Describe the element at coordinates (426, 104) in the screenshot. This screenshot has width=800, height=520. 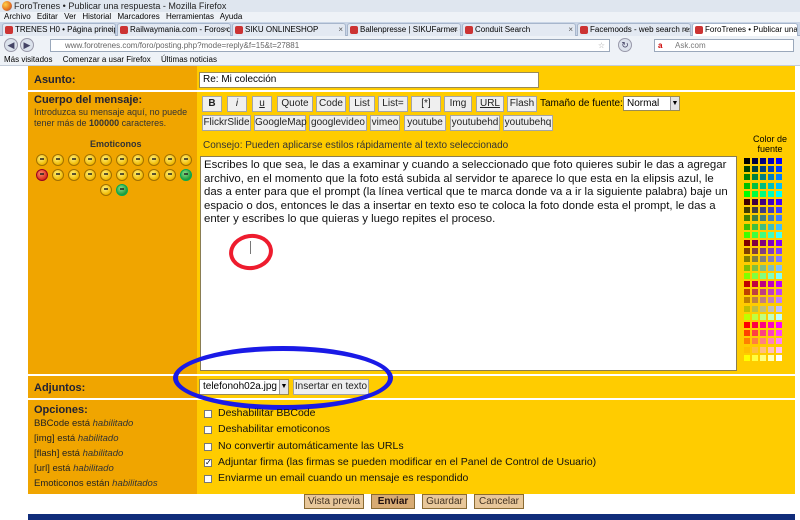
I see `list-item-button: [*]` at that location.